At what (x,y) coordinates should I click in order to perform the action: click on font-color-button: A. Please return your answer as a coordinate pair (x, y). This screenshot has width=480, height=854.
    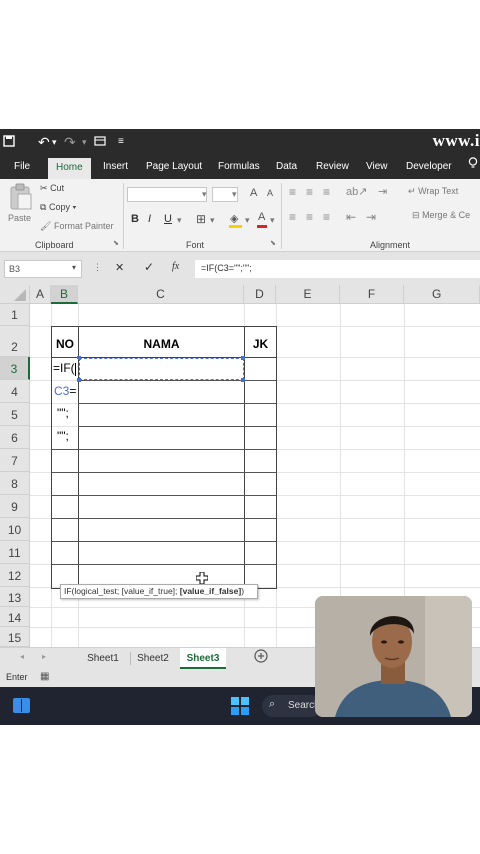
    Looking at the image, I should click on (261, 217).